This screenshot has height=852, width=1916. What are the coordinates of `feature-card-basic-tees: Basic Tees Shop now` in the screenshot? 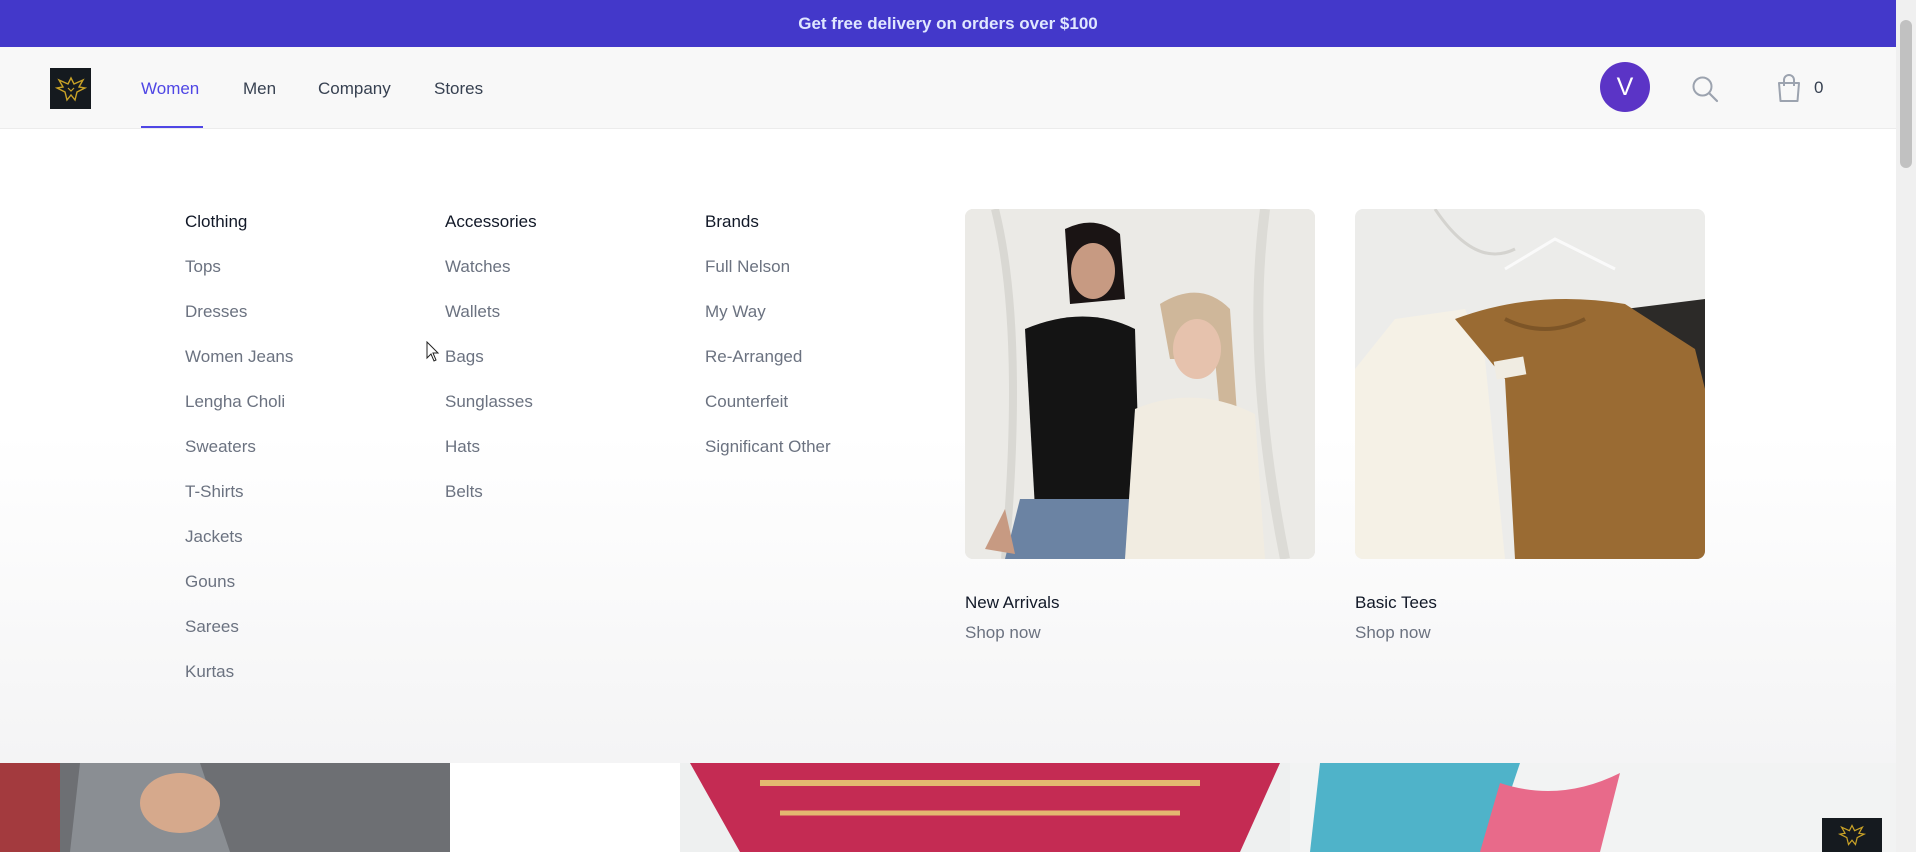 It's located at (1530, 426).